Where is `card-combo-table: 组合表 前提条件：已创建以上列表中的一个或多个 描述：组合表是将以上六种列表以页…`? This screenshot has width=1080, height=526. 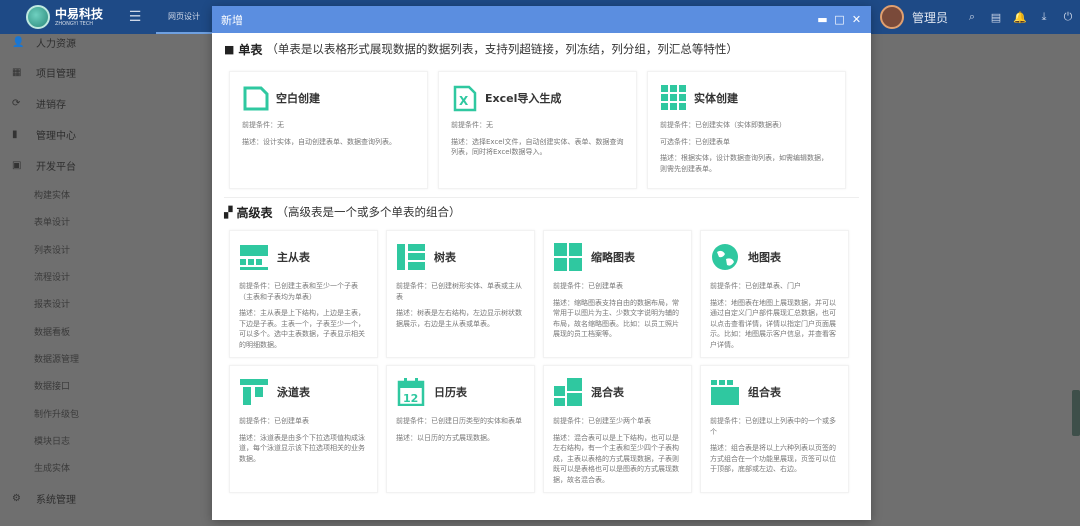 card-combo-table: 组合表 前提条件：已创建以上列表中的一个或多个 描述：组合表是将以上六种列表以页… is located at coordinates (774, 429).